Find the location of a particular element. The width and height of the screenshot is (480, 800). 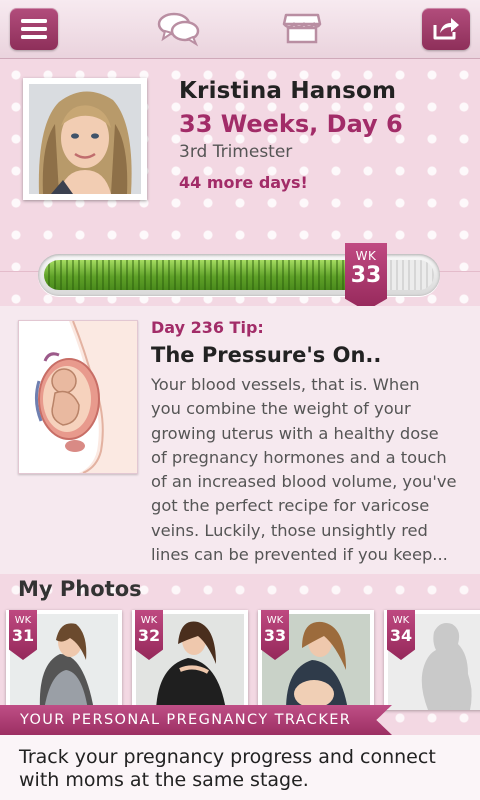

tip-title: The Pressure's On.. is located at coordinates (266, 355).